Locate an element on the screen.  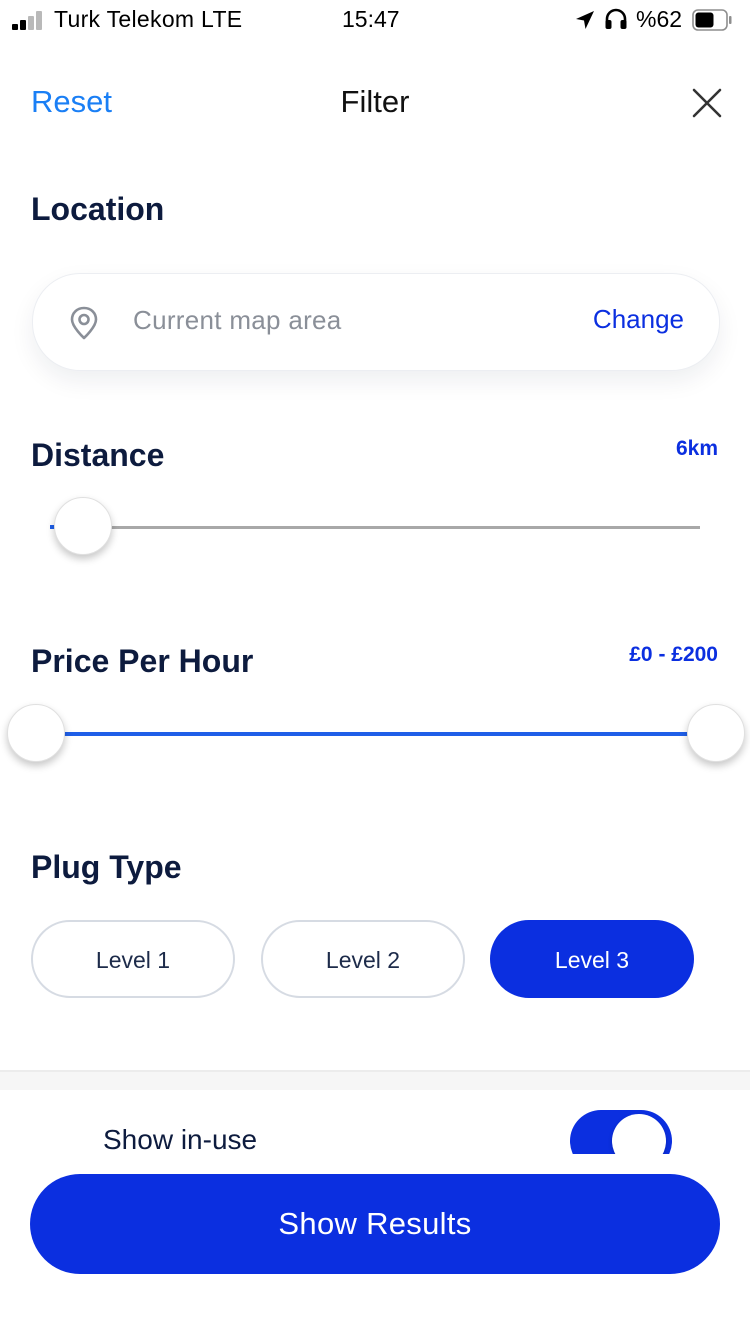
show-results-button: Show Results is located at coordinates (375, 1224).